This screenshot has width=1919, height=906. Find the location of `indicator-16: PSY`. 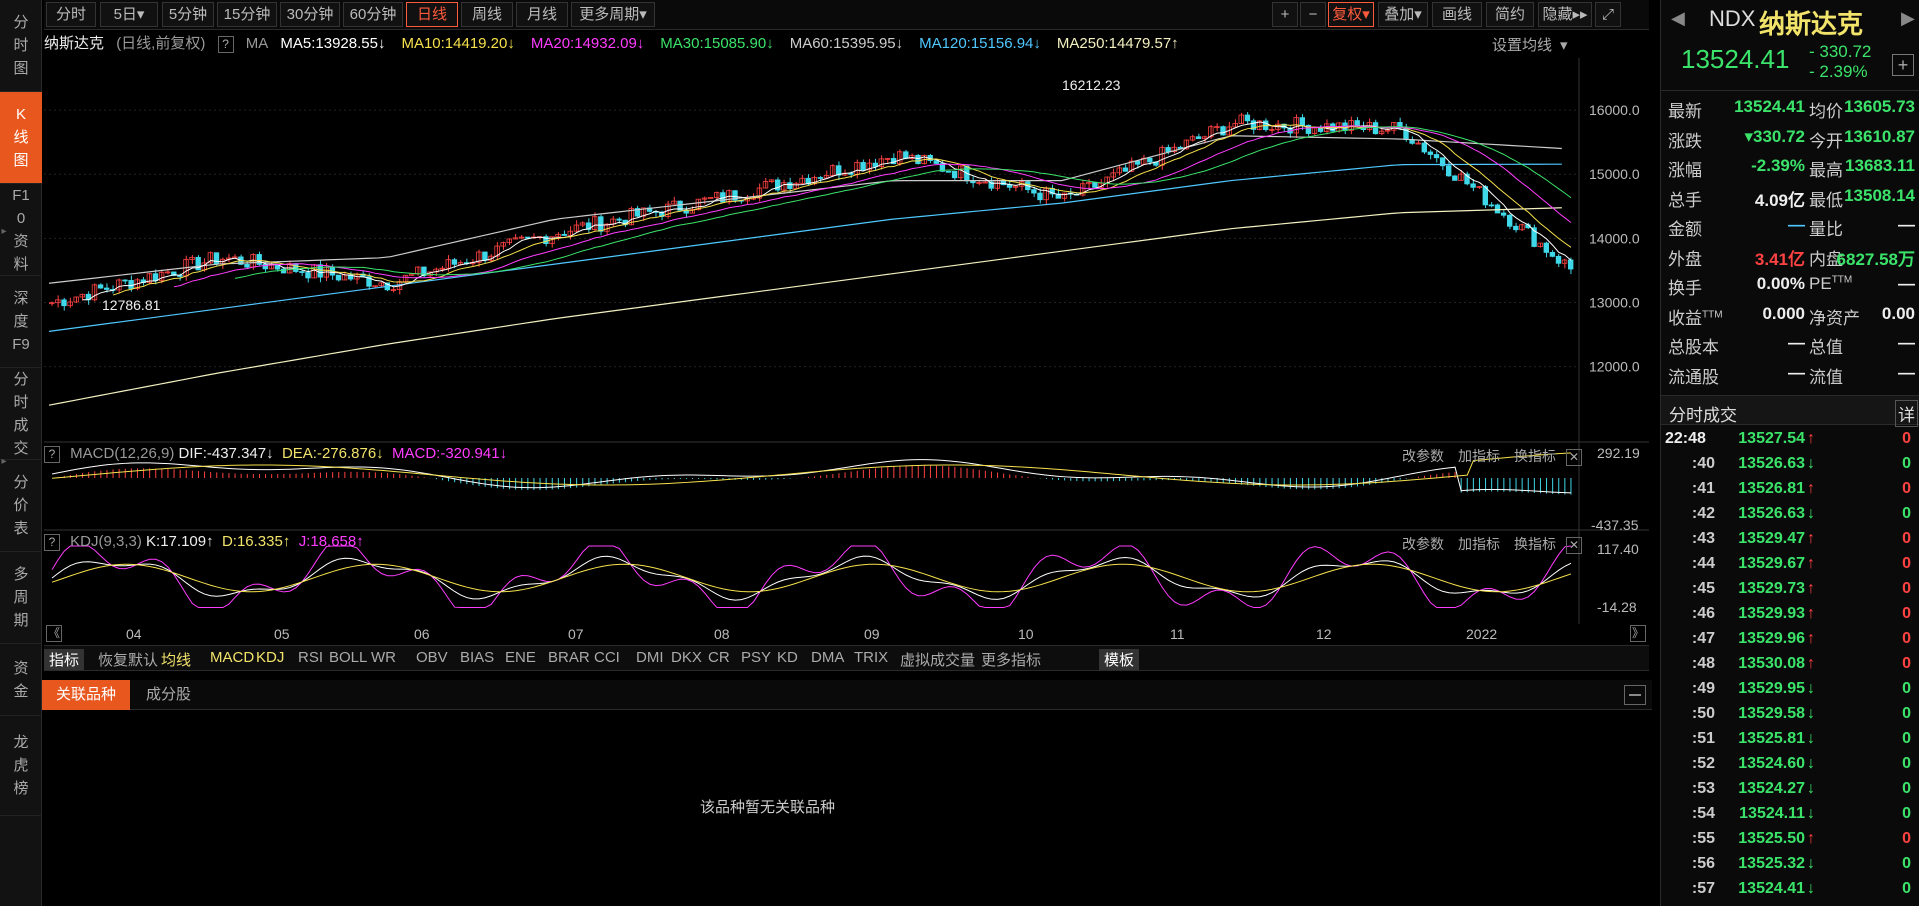

indicator-16: PSY is located at coordinates (756, 657).